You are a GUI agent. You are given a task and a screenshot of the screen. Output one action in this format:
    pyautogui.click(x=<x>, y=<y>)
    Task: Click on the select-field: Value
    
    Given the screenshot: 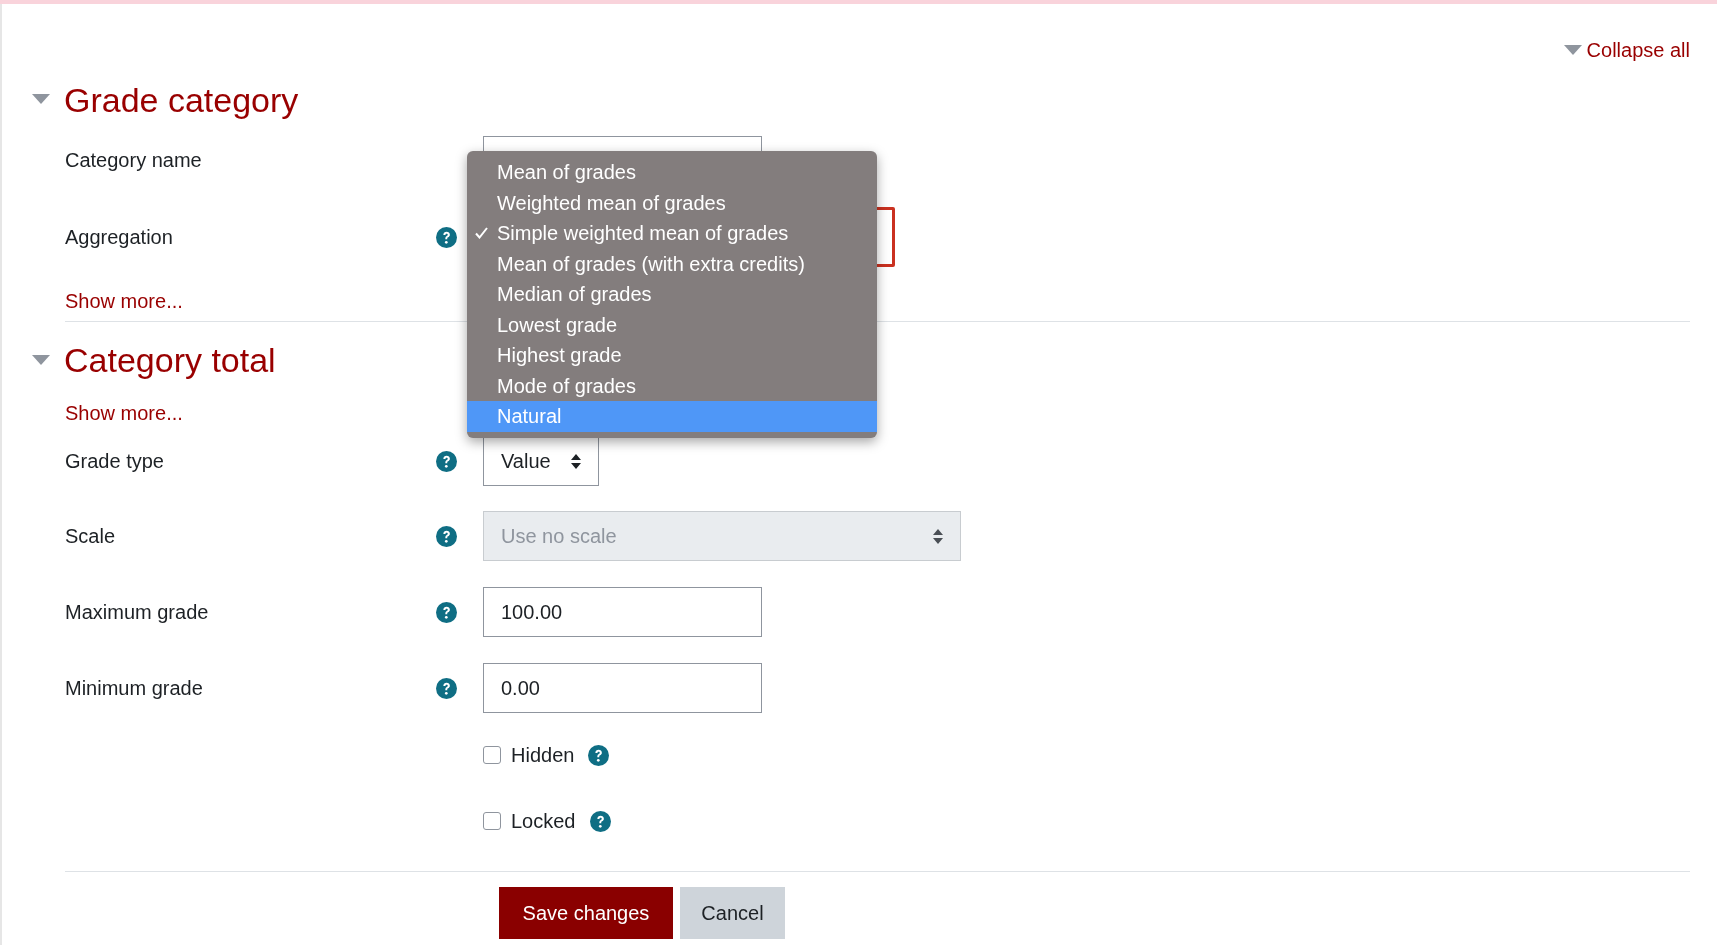 What is the action you would take?
    pyautogui.click(x=541, y=461)
    